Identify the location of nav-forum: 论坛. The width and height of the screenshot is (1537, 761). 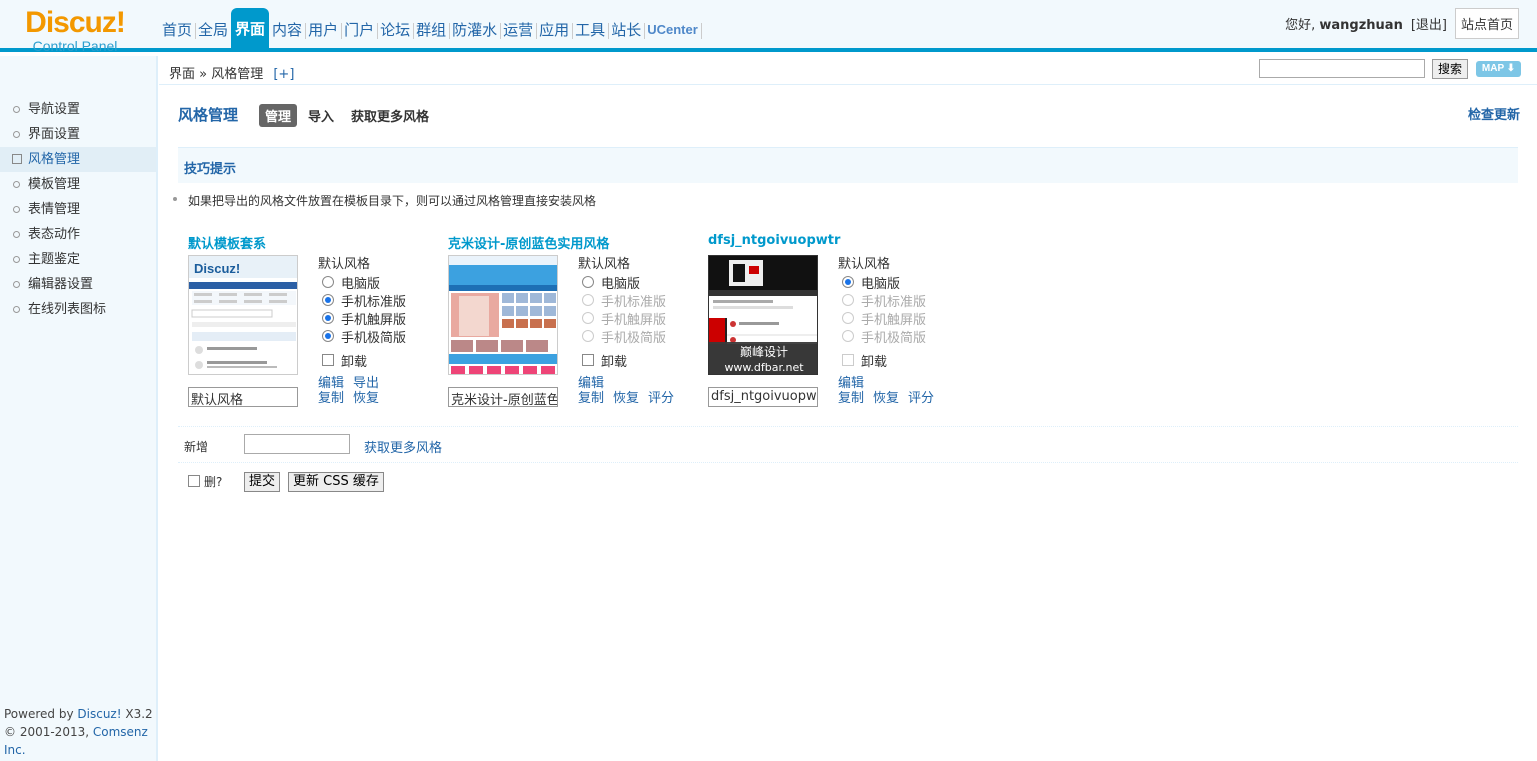
(396, 29).